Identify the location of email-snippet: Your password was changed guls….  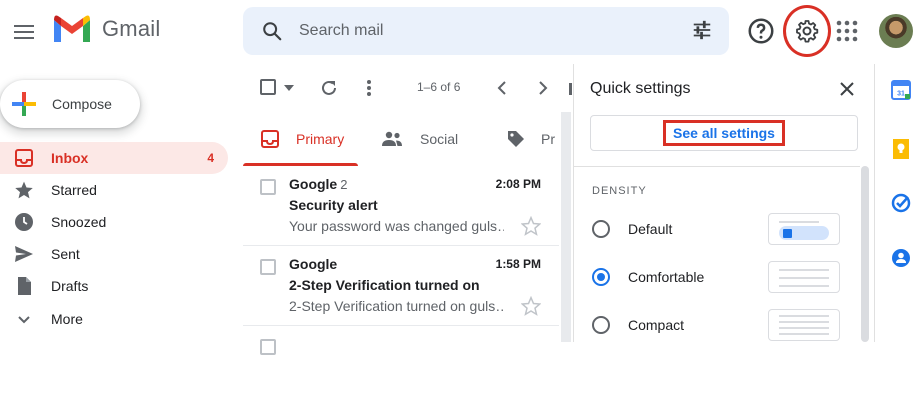
(396, 226).